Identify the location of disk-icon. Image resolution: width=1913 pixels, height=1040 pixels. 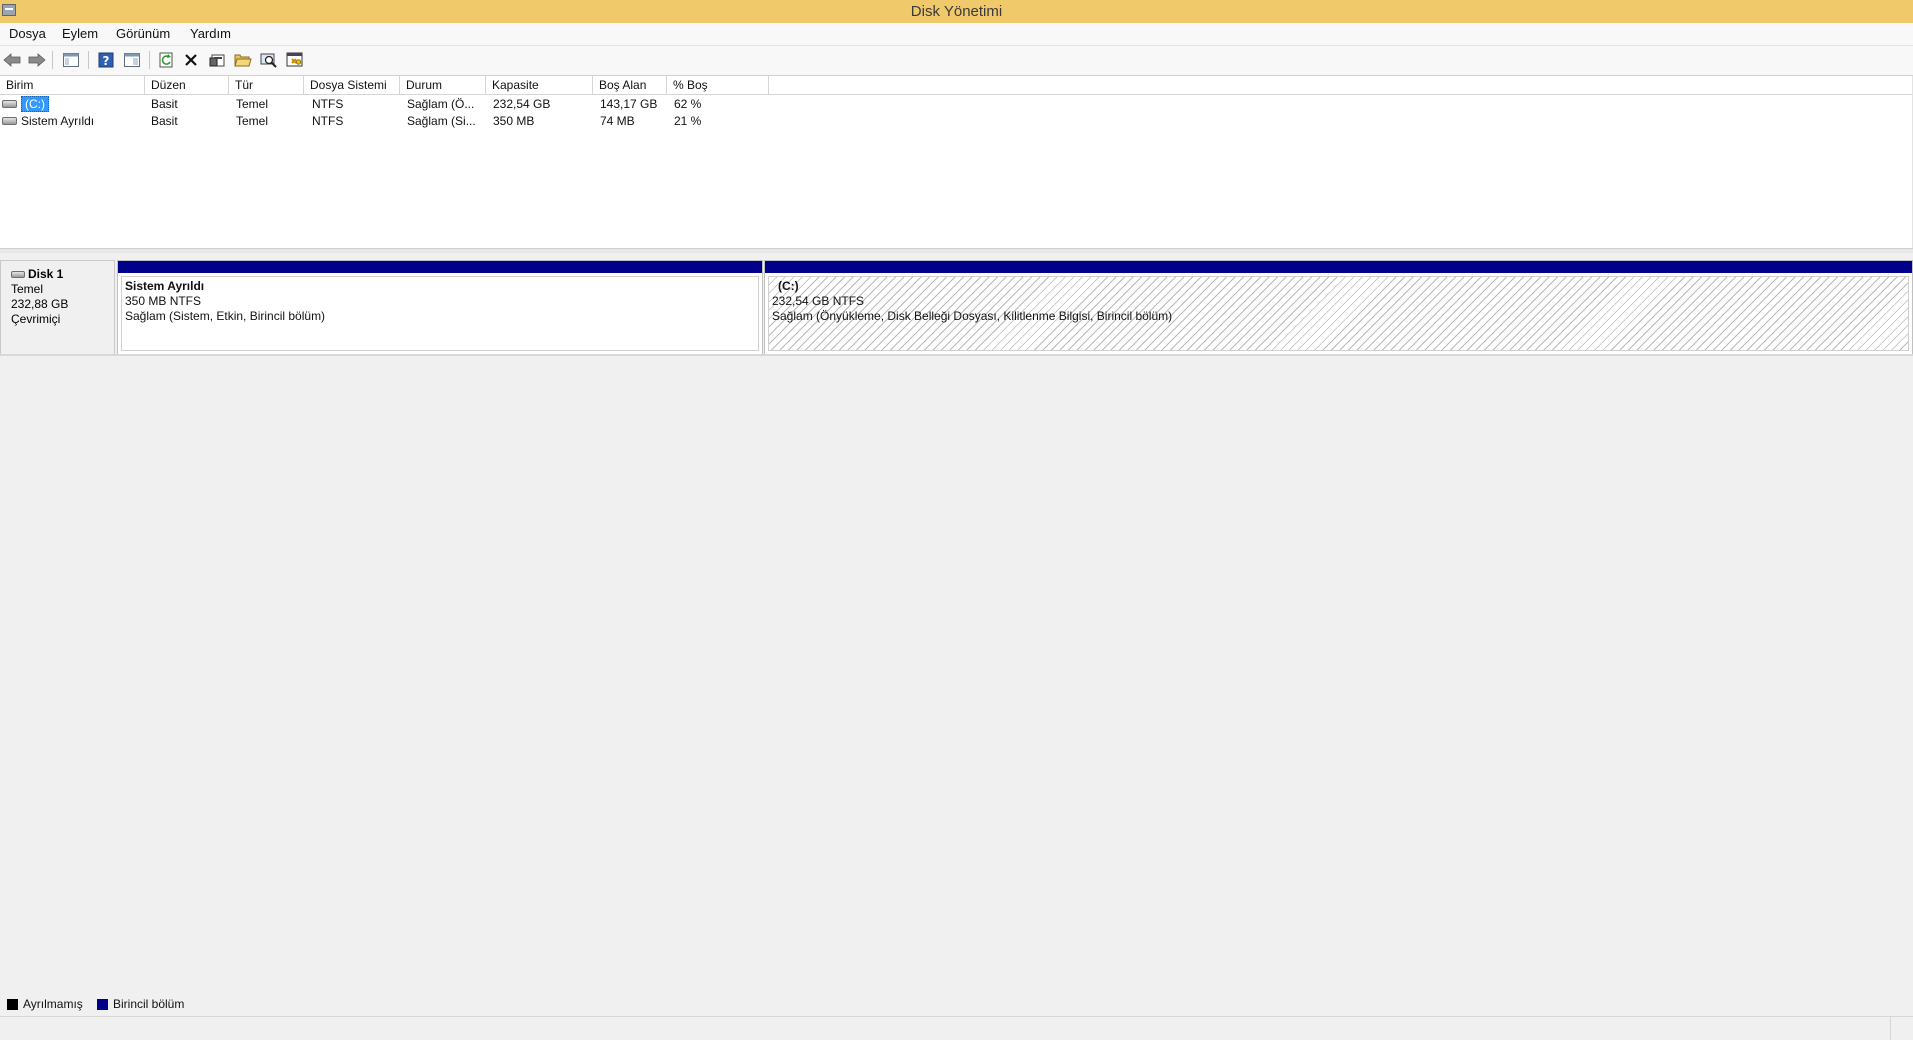
(18, 274).